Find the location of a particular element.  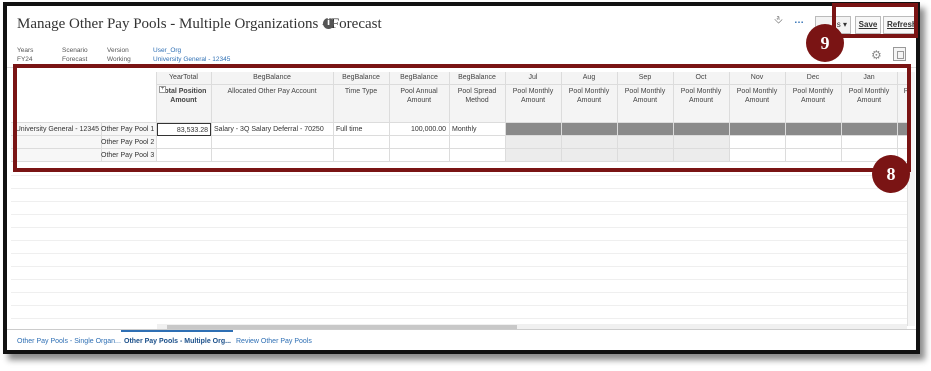

active-tab-indicator is located at coordinates (177, 331).